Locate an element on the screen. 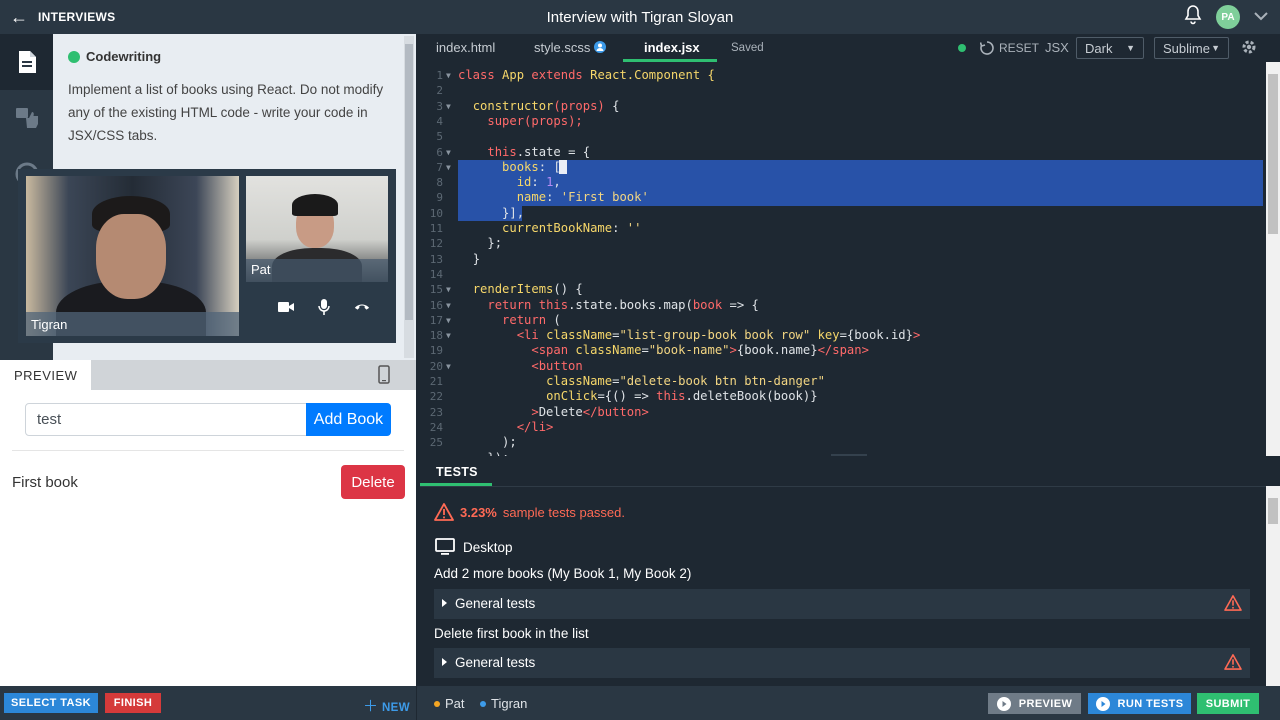  gutter-row: 21 is located at coordinates (841, 381).